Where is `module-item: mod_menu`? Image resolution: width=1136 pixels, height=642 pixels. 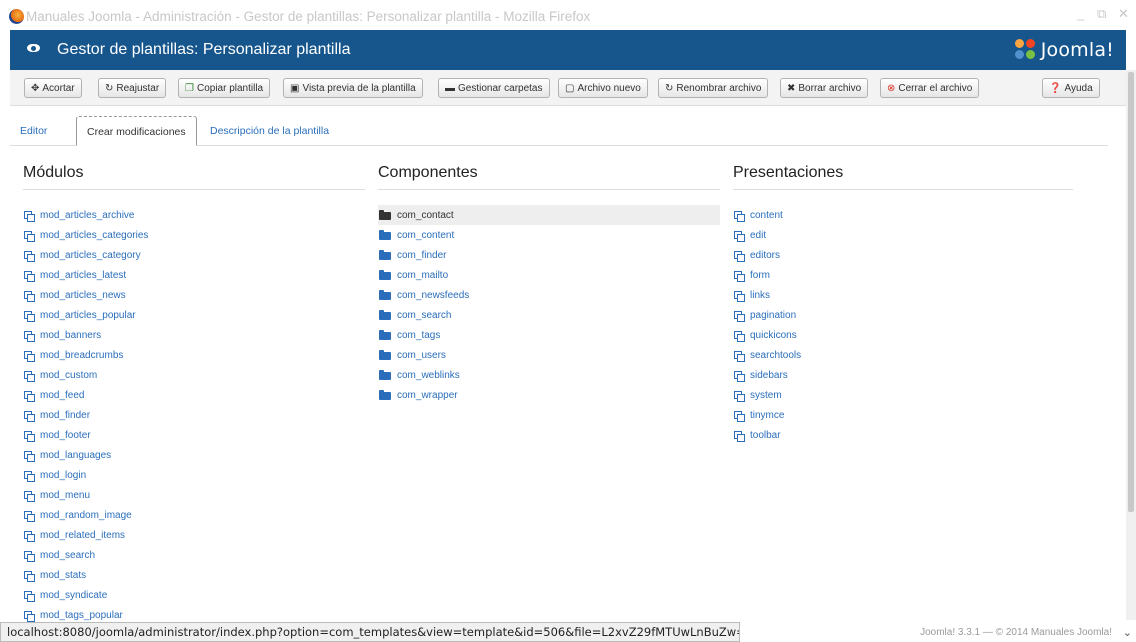
module-item: mod_menu is located at coordinates (194, 495).